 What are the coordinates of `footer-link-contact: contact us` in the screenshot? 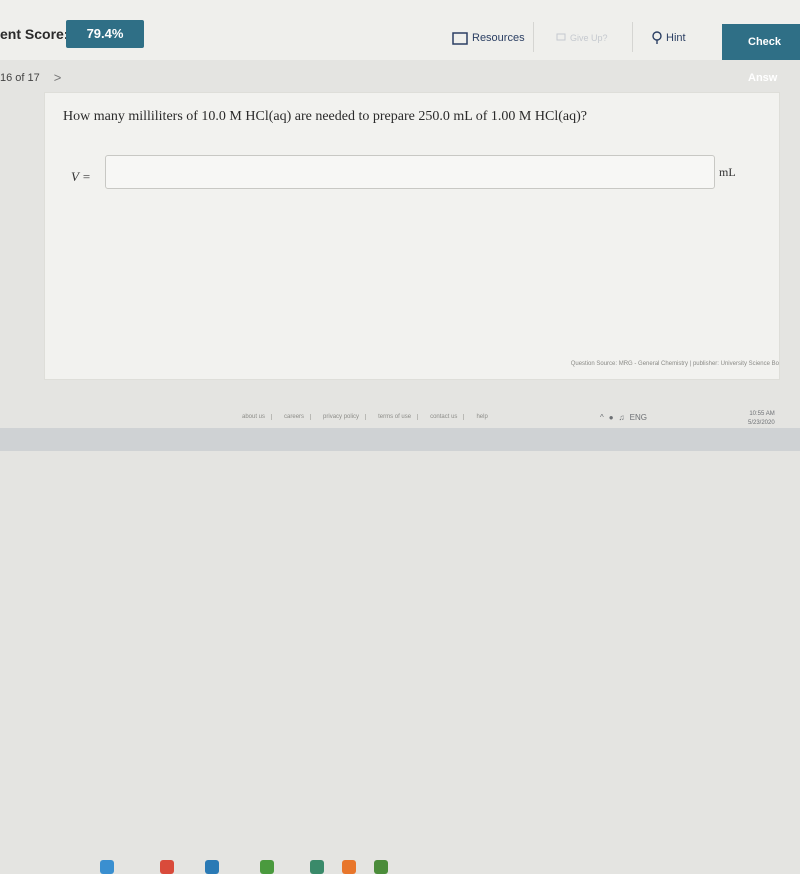 It's located at (444, 417).